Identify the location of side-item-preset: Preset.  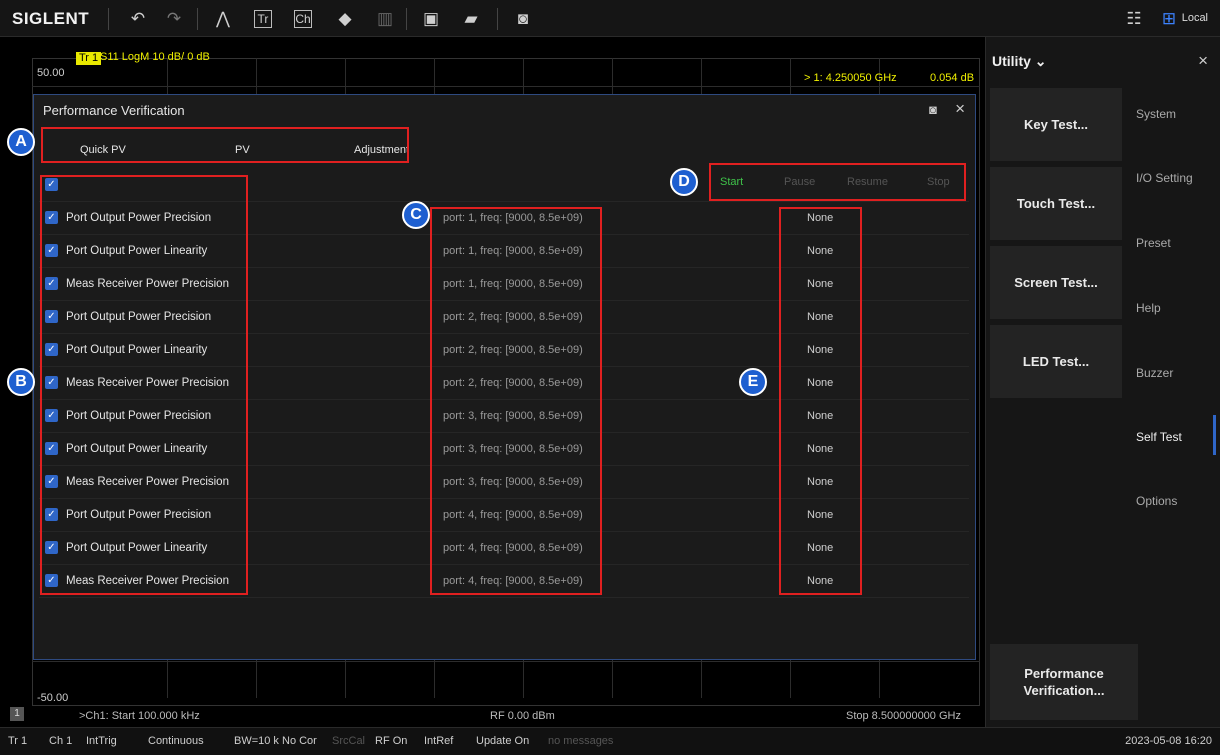
(1176, 243).